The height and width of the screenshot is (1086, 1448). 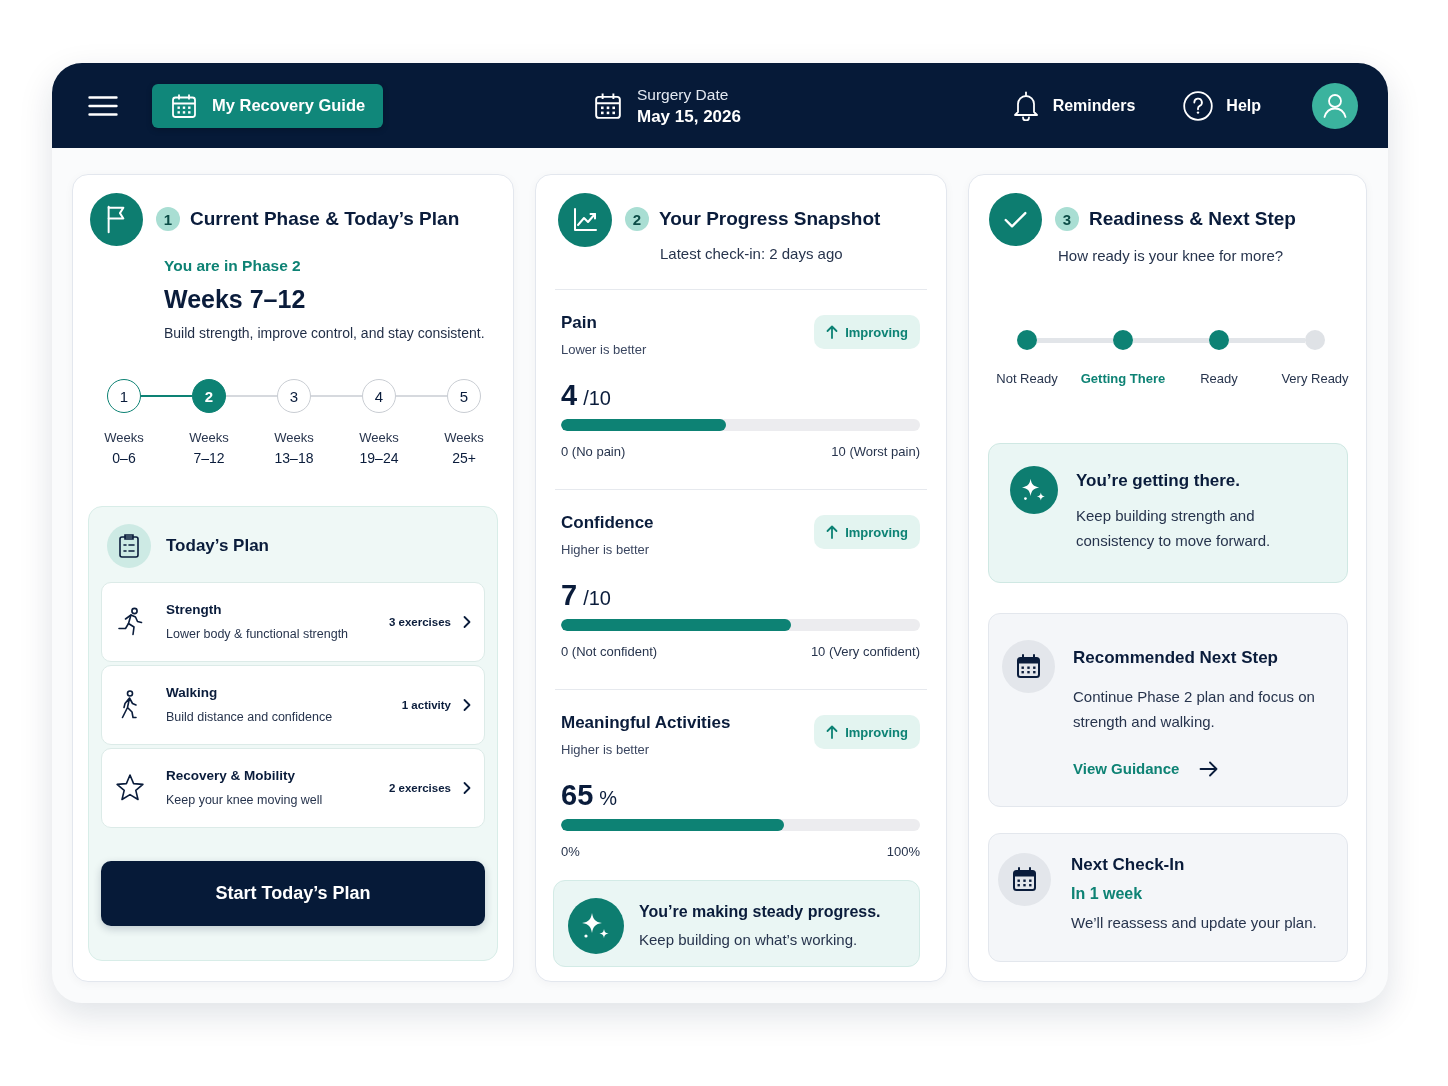 What do you see at coordinates (426, 705) in the screenshot?
I see `plan-item-count: 1 activity` at bounding box center [426, 705].